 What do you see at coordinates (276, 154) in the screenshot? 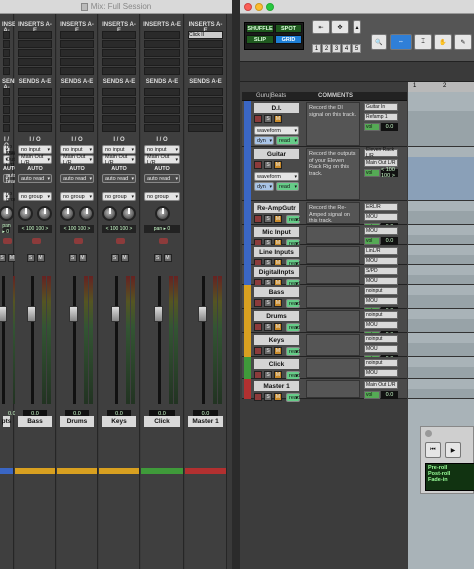
I see `track-name: Guitar` at bounding box center [276, 154].